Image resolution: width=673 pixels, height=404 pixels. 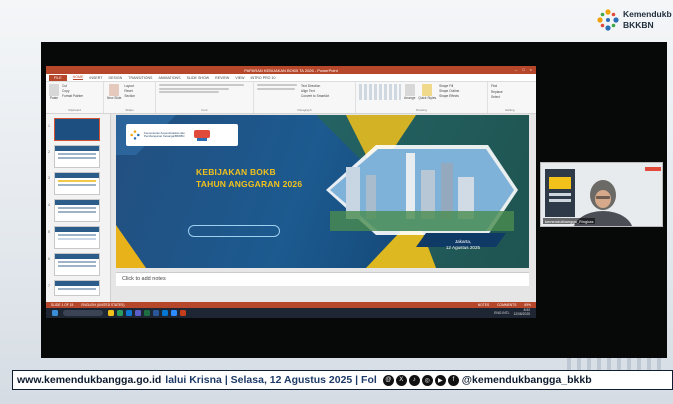 I want to click on tiktok-icon: ♪, so click(x=414, y=380).